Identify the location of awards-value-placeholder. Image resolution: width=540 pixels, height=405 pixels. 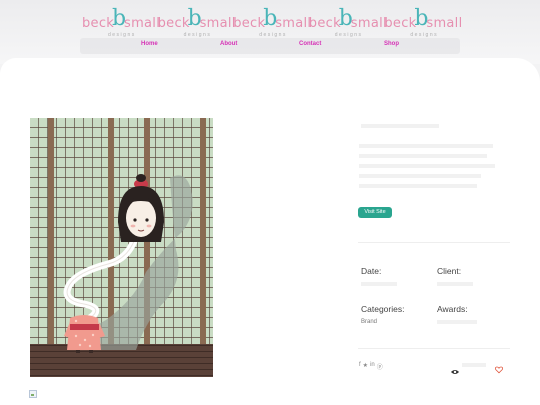
(457, 322).